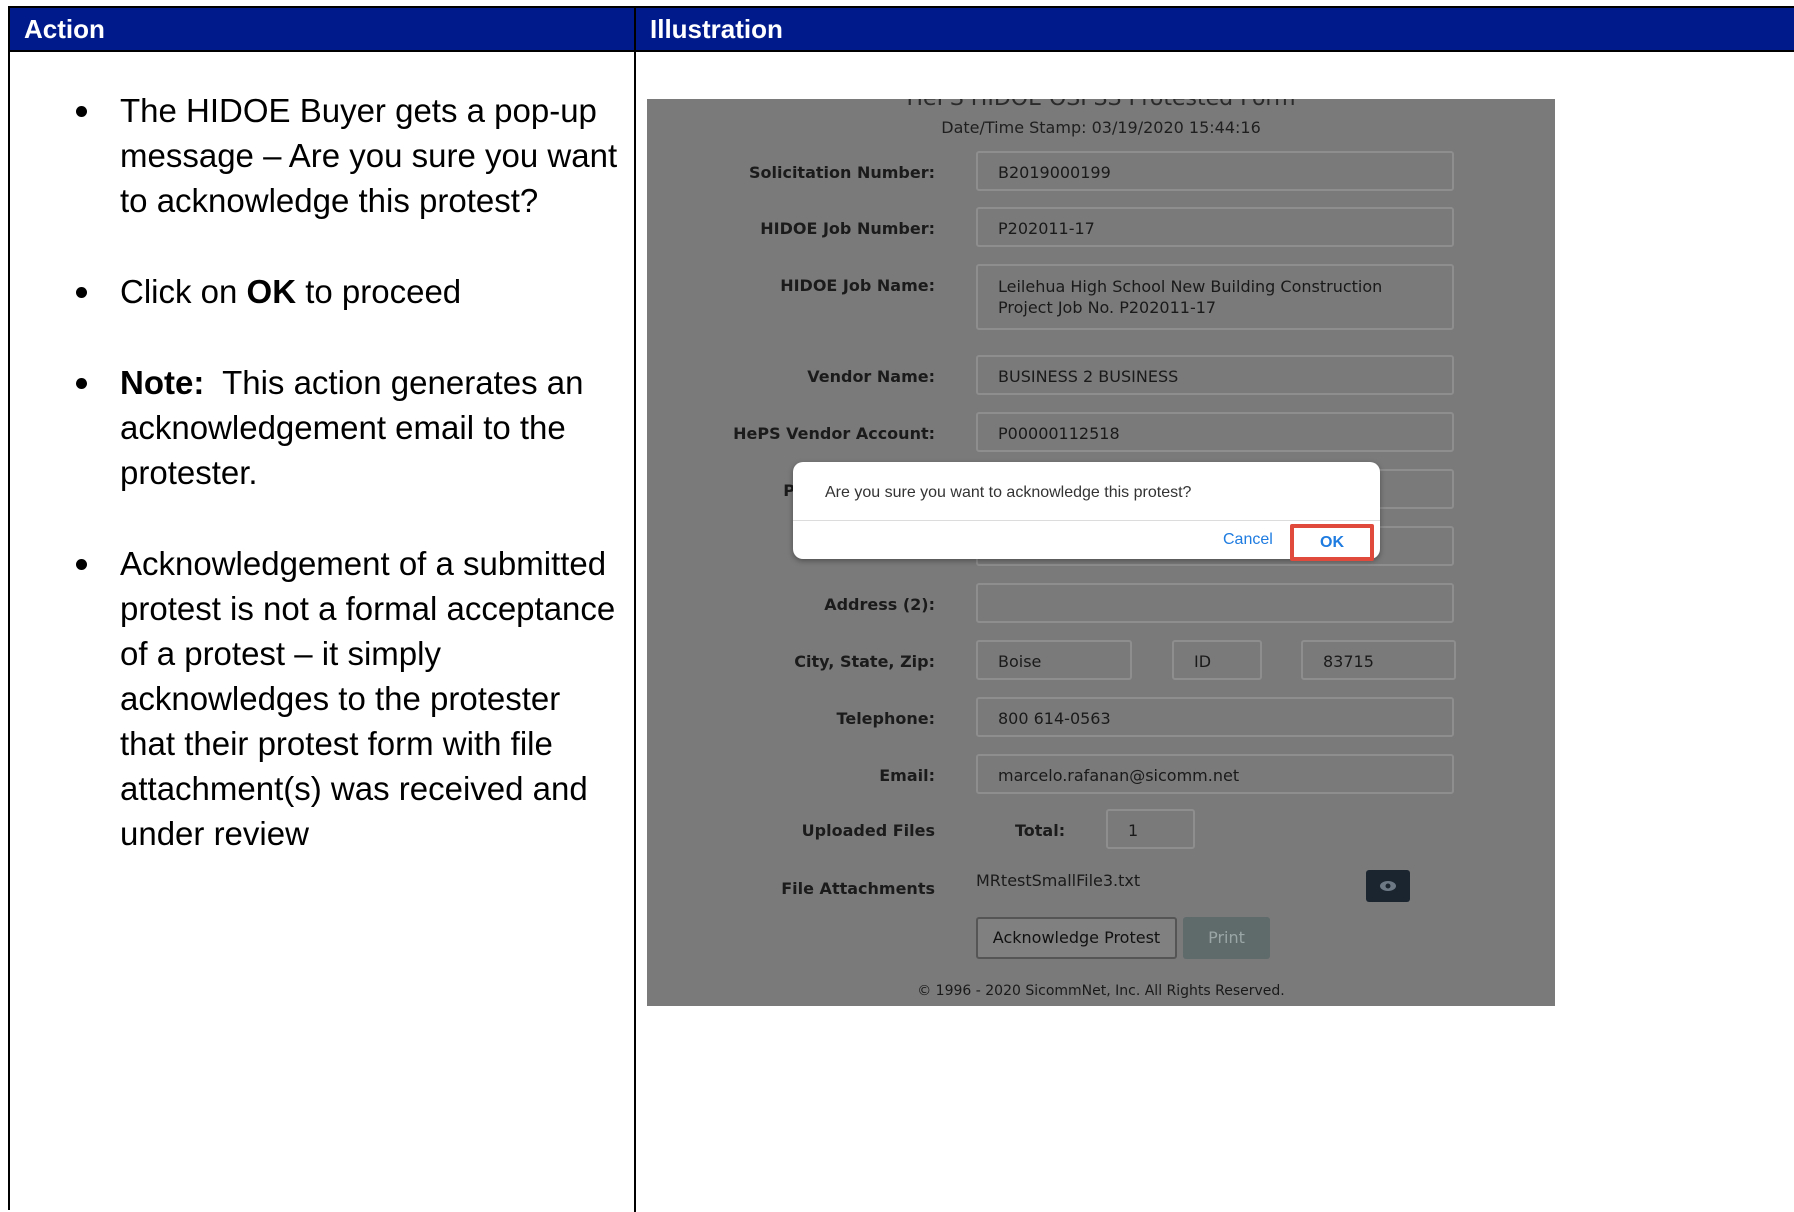 The height and width of the screenshot is (1212, 1794). What do you see at coordinates (1215, 717) in the screenshot?
I see `telephone-field: 800 614-0563` at bounding box center [1215, 717].